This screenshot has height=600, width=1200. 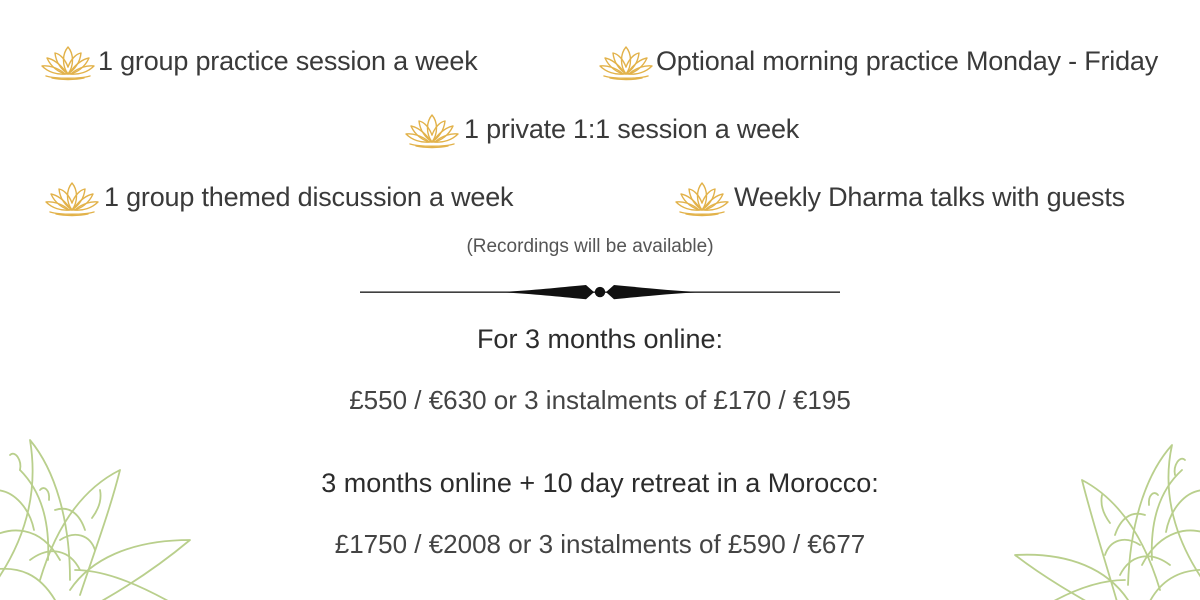 What do you see at coordinates (590, 246) in the screenshot?
I see `recordings-note: (Recordings will be available)` at bounding box center [590, 246].